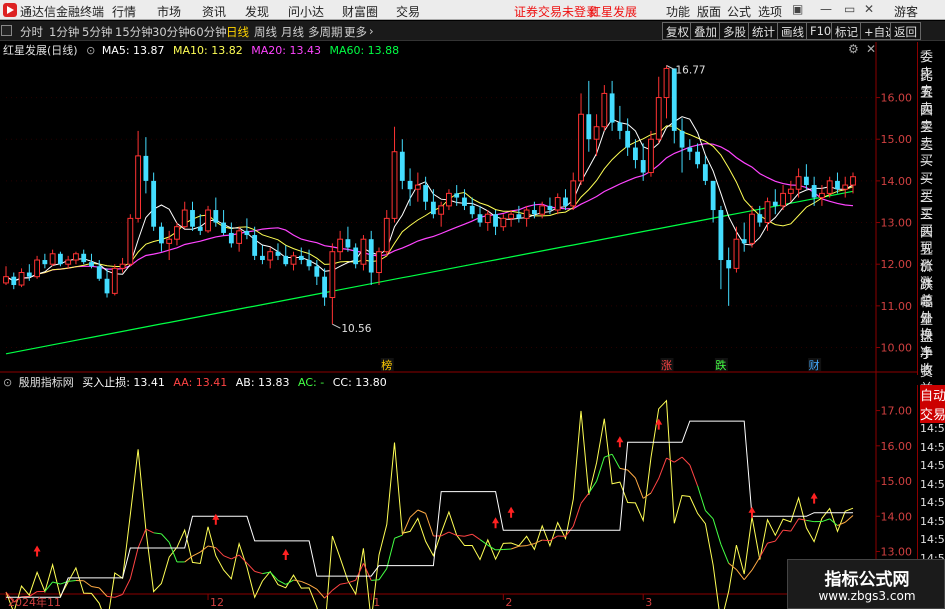  I want to click on tab-monthly: 月线, so click(292, 32).